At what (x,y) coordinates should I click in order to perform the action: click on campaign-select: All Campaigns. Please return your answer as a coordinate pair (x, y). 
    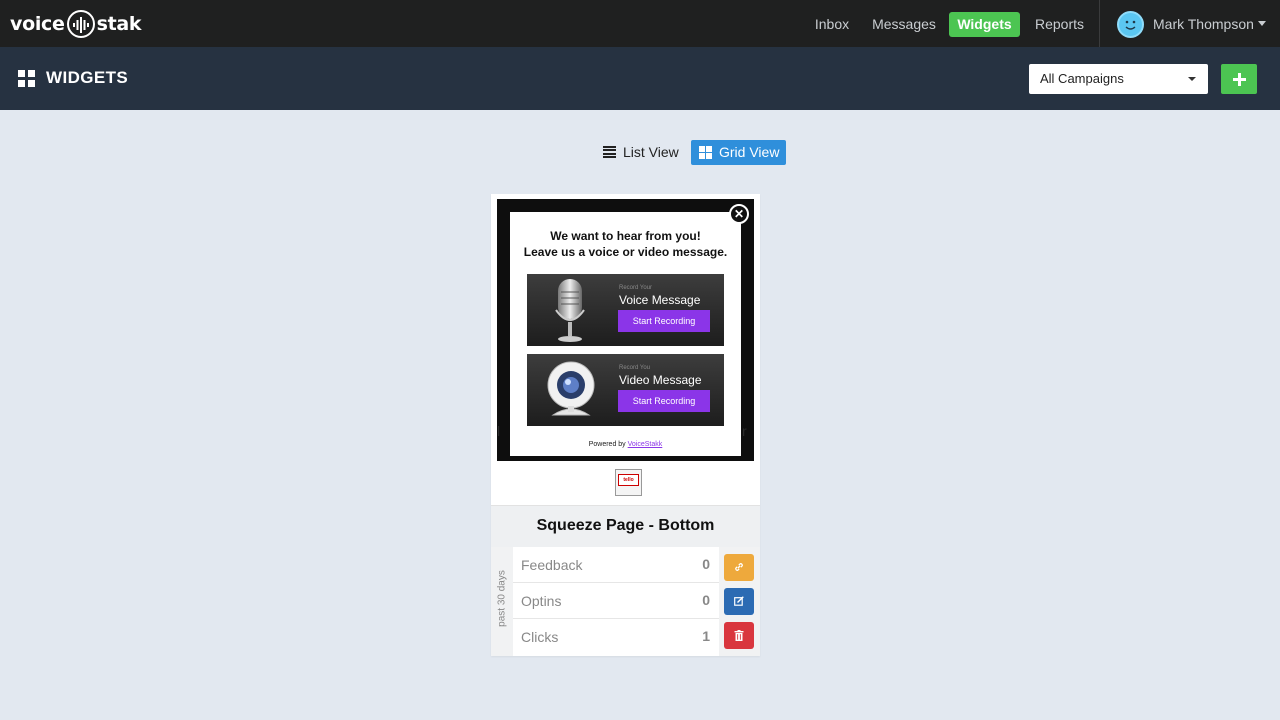
    Looking at the image, I should click on (1118, 79).